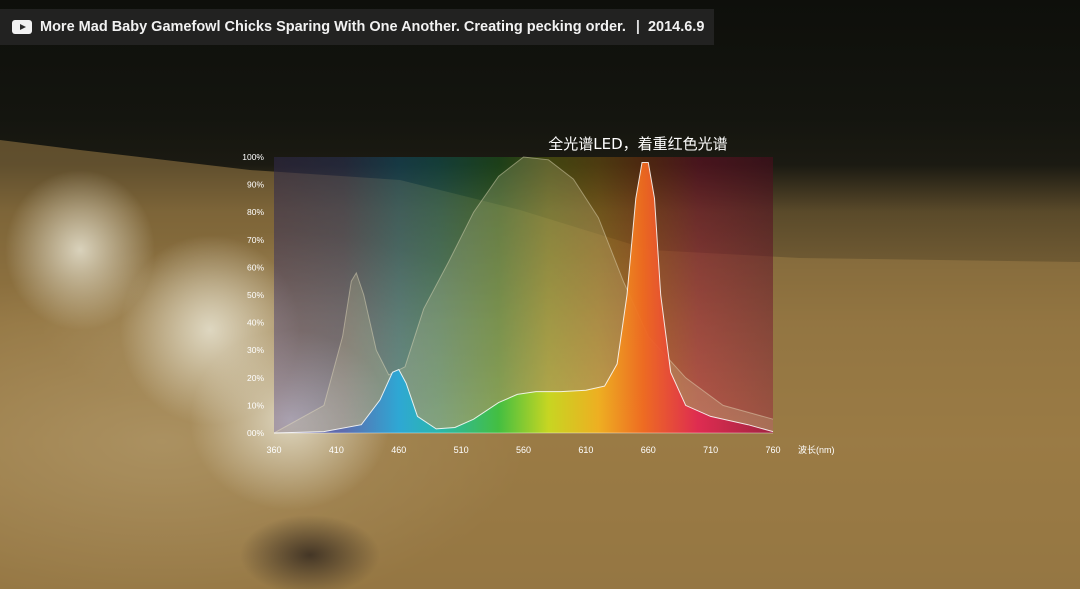 The height and width of the screenshot is (589, 1080). What do you see at coordinates (710, 450) in the screenshot?
I see `x-tick-label: 710` at bounding box center [710, 450].